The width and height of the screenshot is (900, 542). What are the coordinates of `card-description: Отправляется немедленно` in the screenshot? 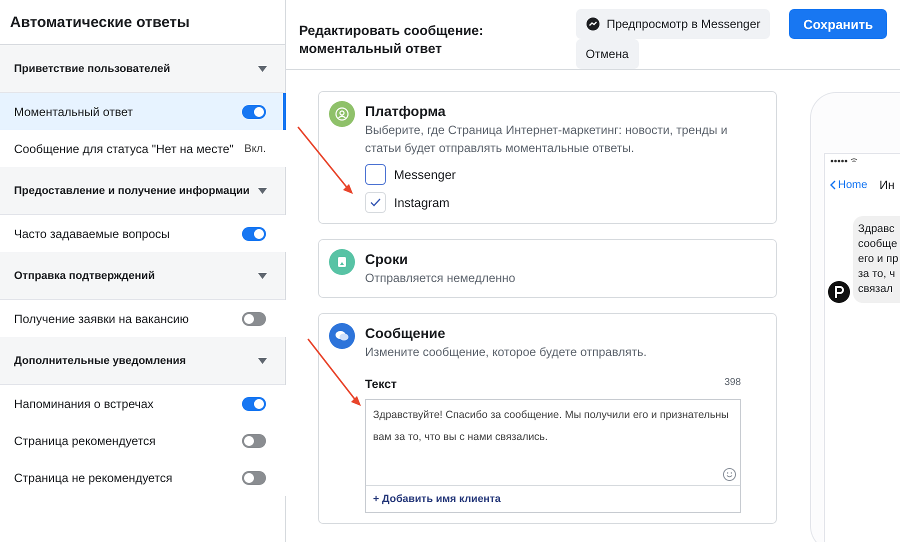 It's located at (440, 278).